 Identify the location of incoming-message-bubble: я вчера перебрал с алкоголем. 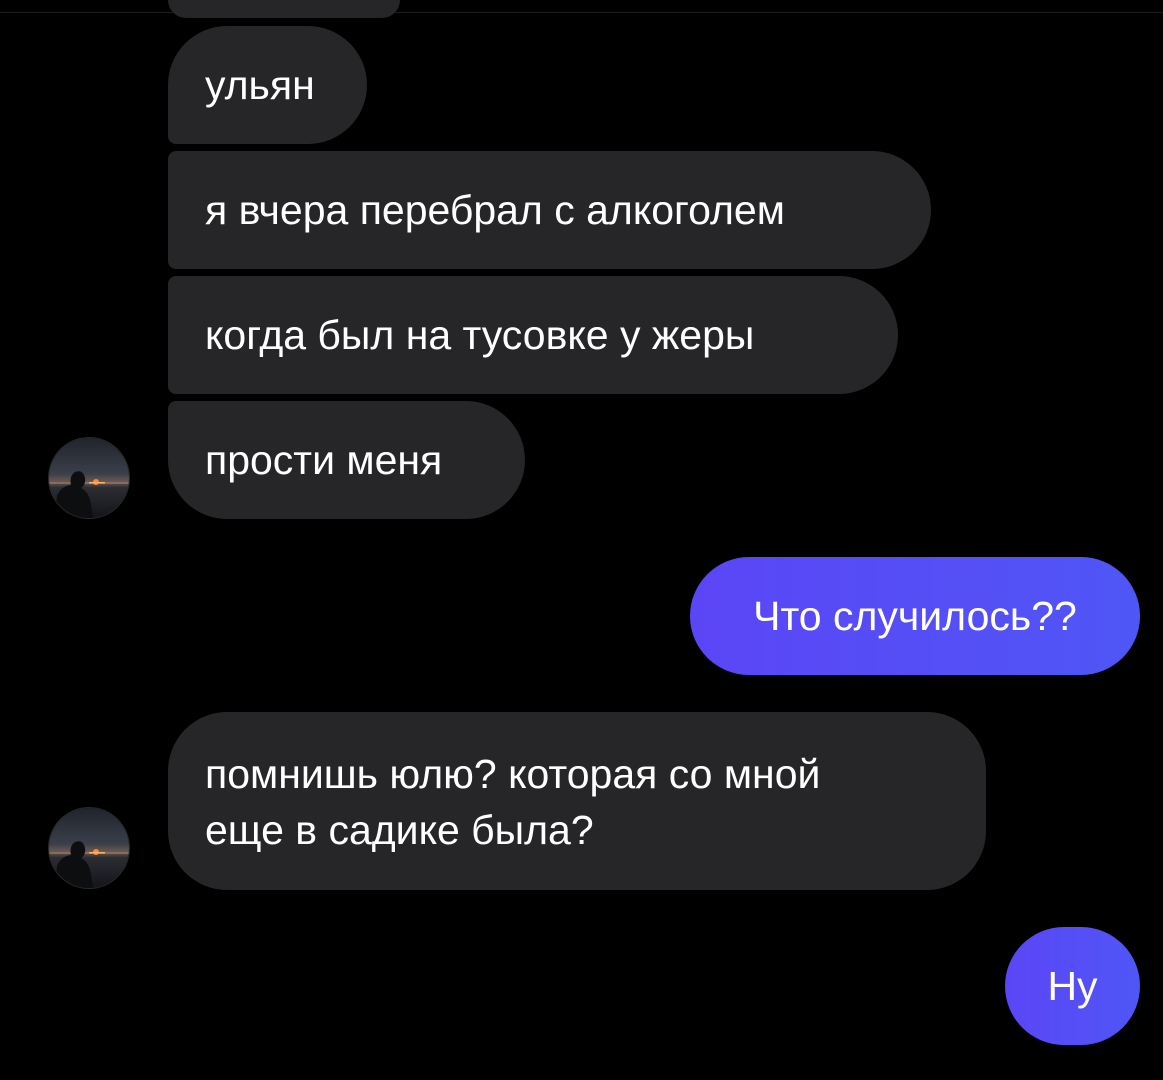
(549, 210).